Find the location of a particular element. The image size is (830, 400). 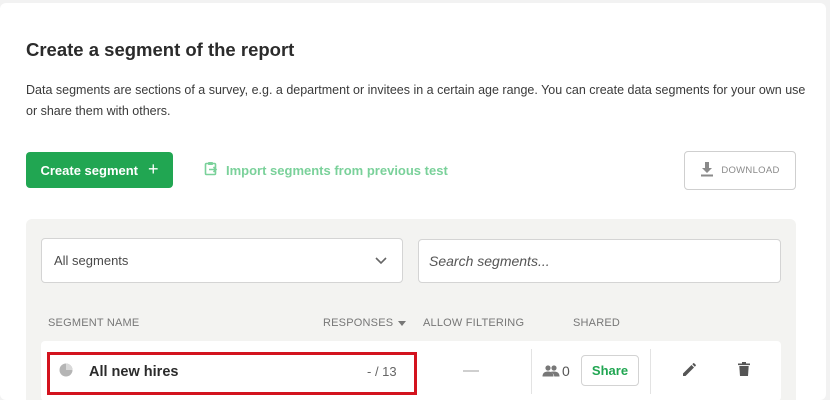

column-header-responses: RESPONSES is located at coordinates (365, 323).